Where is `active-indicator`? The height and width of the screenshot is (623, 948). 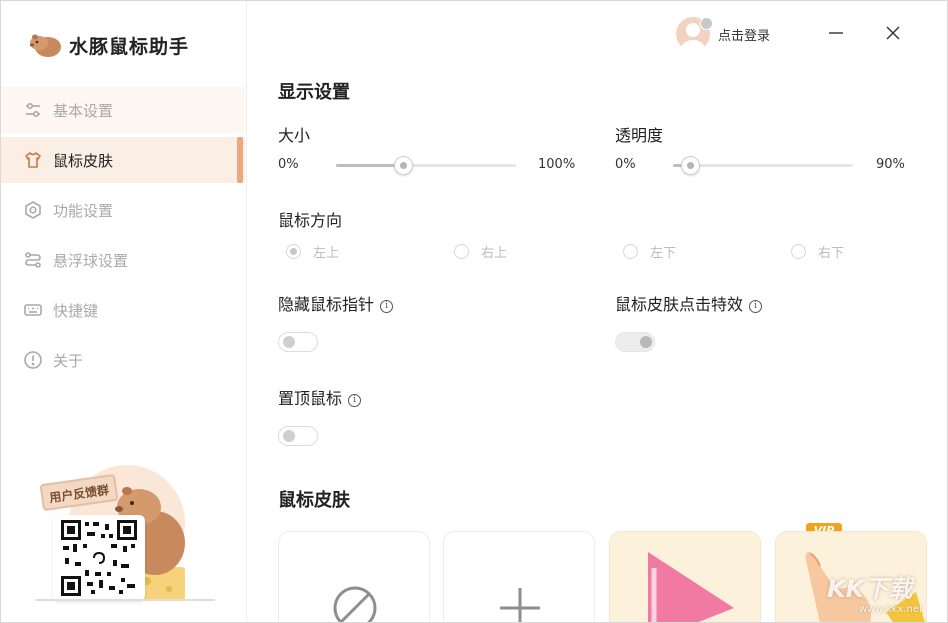
active-indicator is located at coordinates (240, 160).